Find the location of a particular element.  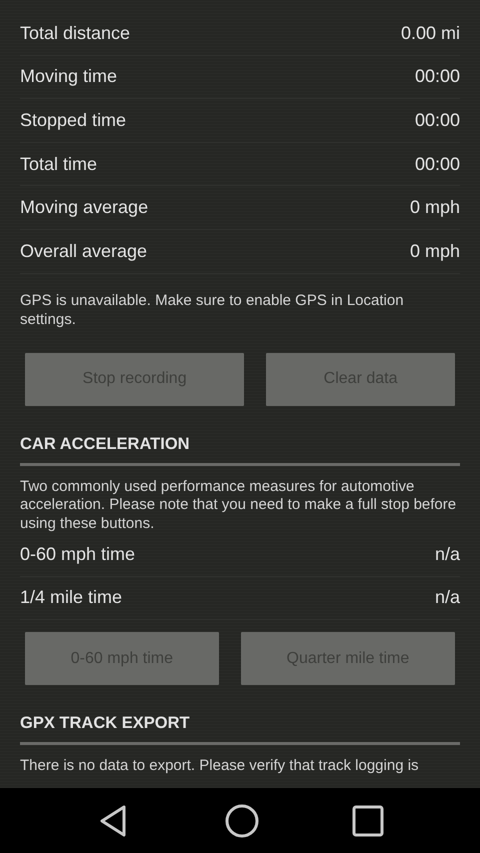

stat-label: 0-60 mph time is located at coordinates (78, 554).